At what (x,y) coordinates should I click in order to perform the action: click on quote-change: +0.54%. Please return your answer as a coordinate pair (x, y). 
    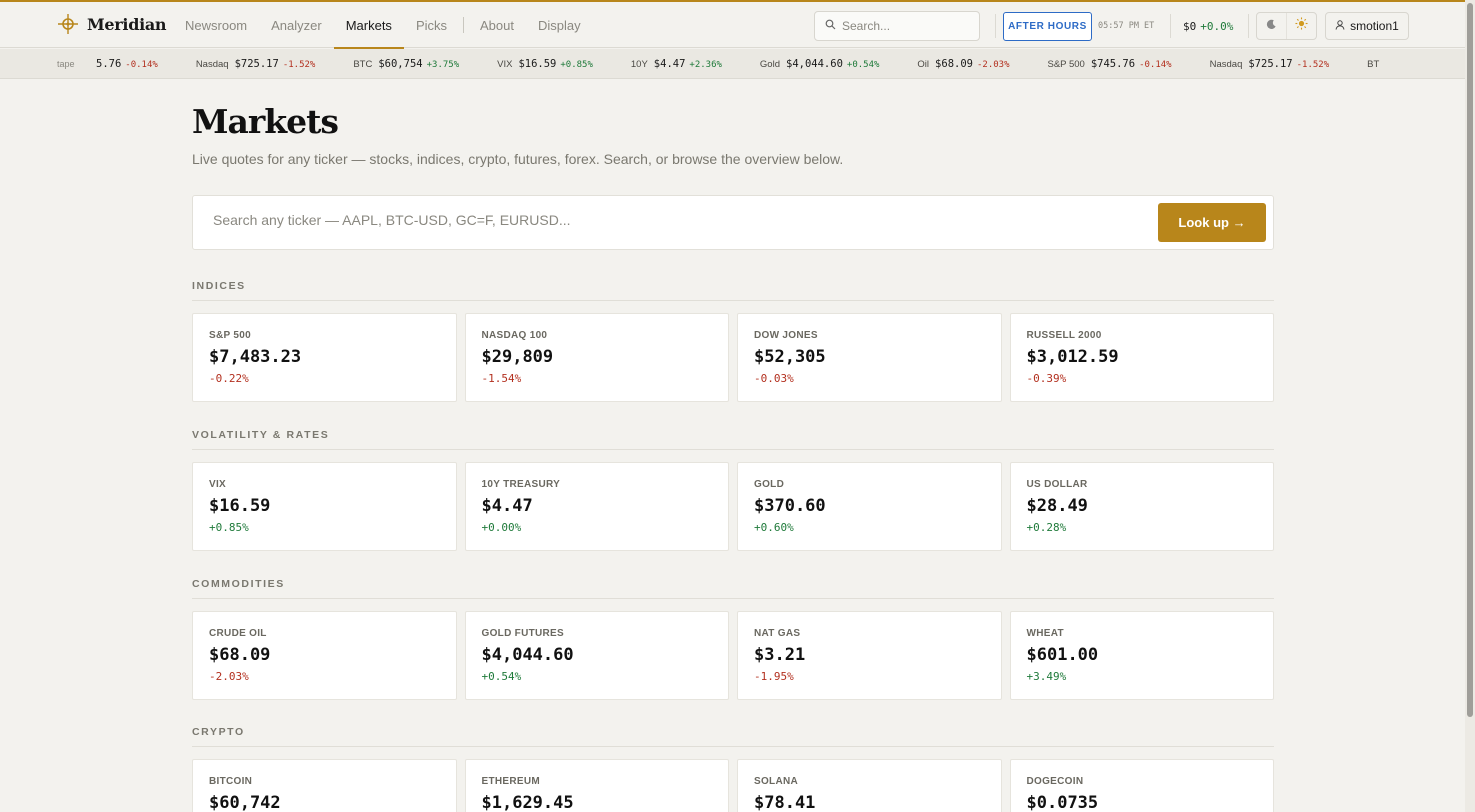
    Looking at the image, I should click on (501, 676).